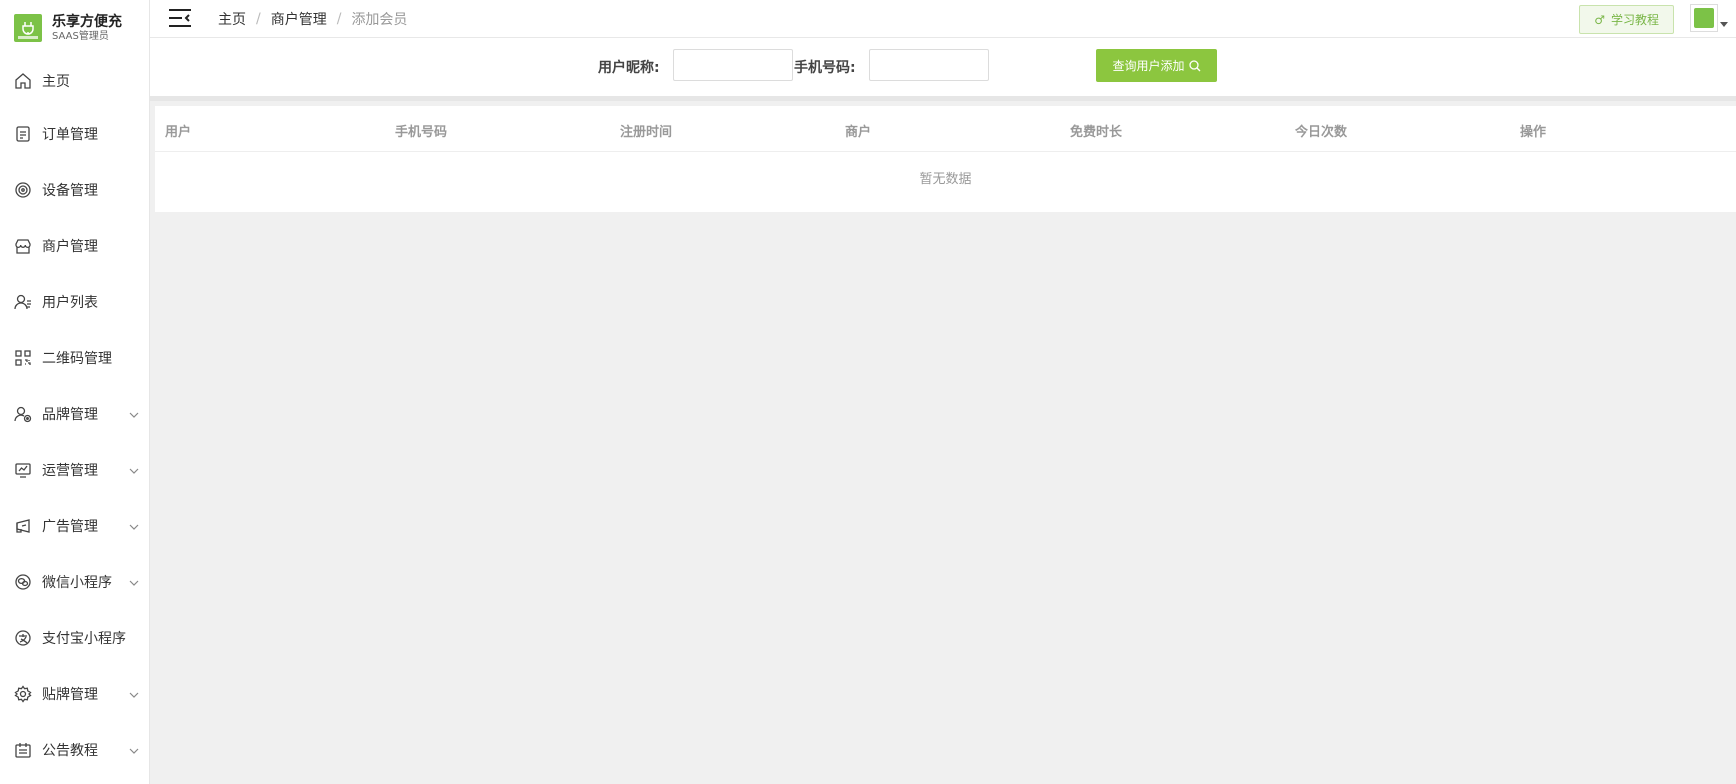  I want to click on sidebar-item-label: 订单管理, so click(70, 135).